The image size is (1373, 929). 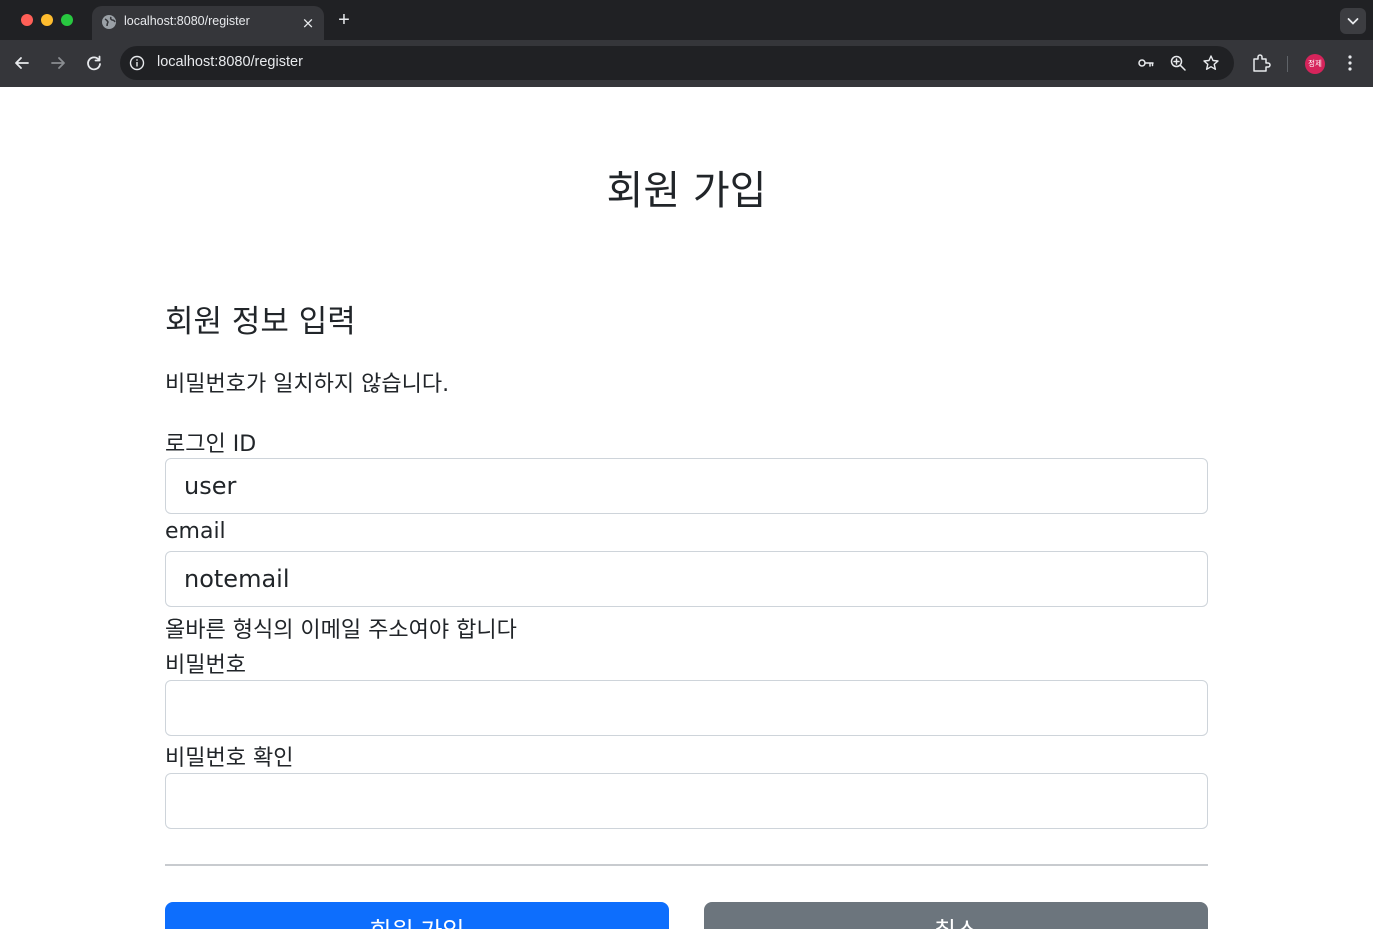 I want to click on section-title: 회원 정보 입력, so click(x=260, y=322).